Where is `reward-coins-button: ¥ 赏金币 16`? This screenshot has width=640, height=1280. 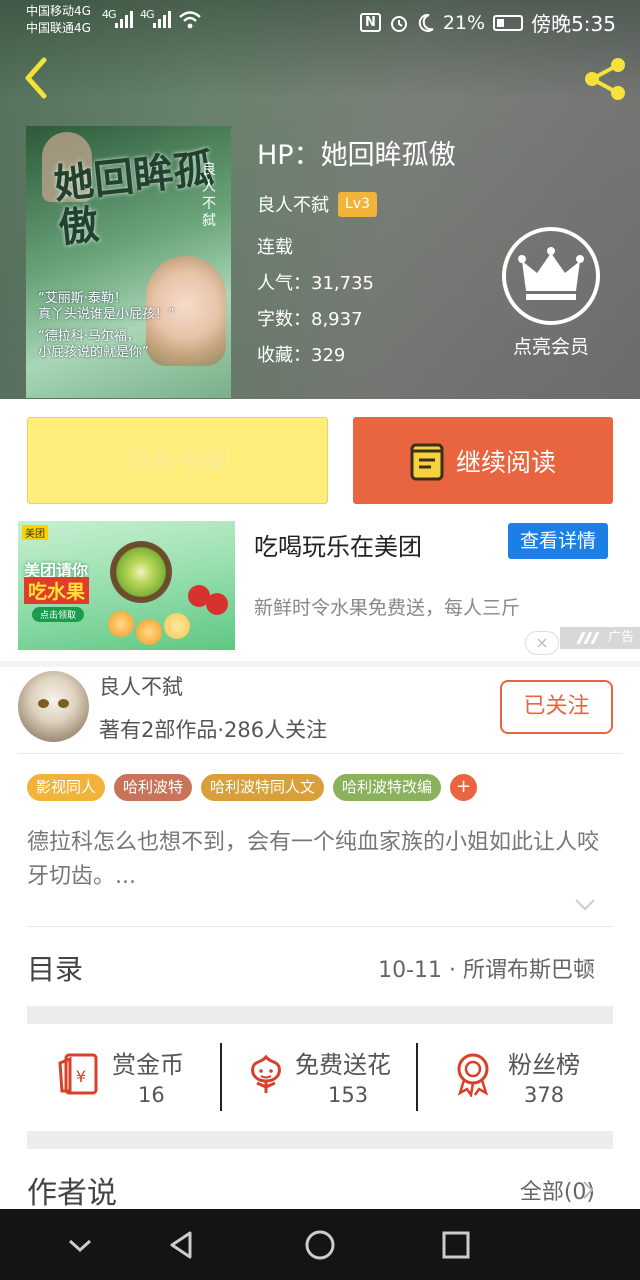 reward-coins-button: ¥ 赏金币 16 is located at coordinates (131, 1076).